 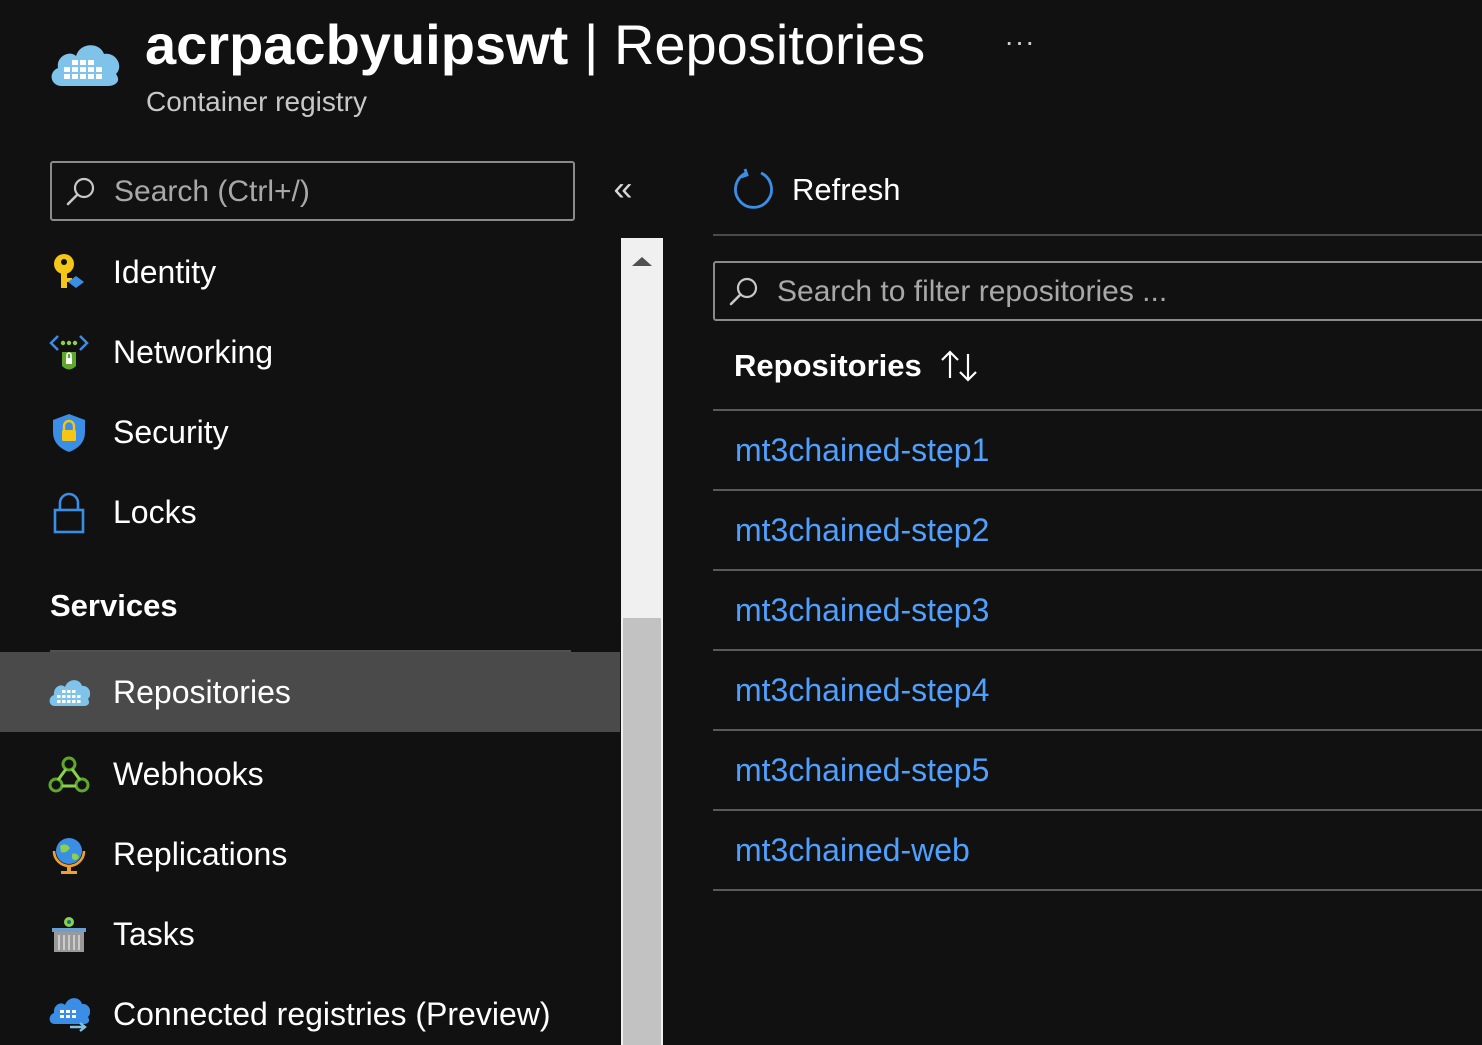 I want to click on table-row: mt3chained-step5, so click(x=1097, y=771).